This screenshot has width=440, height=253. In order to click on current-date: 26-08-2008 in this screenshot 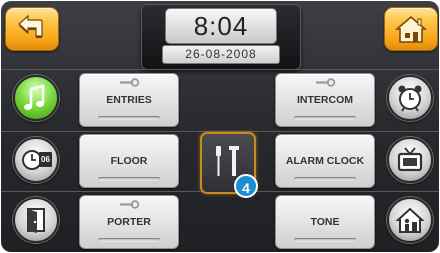, I will do `click(221, 54)`.